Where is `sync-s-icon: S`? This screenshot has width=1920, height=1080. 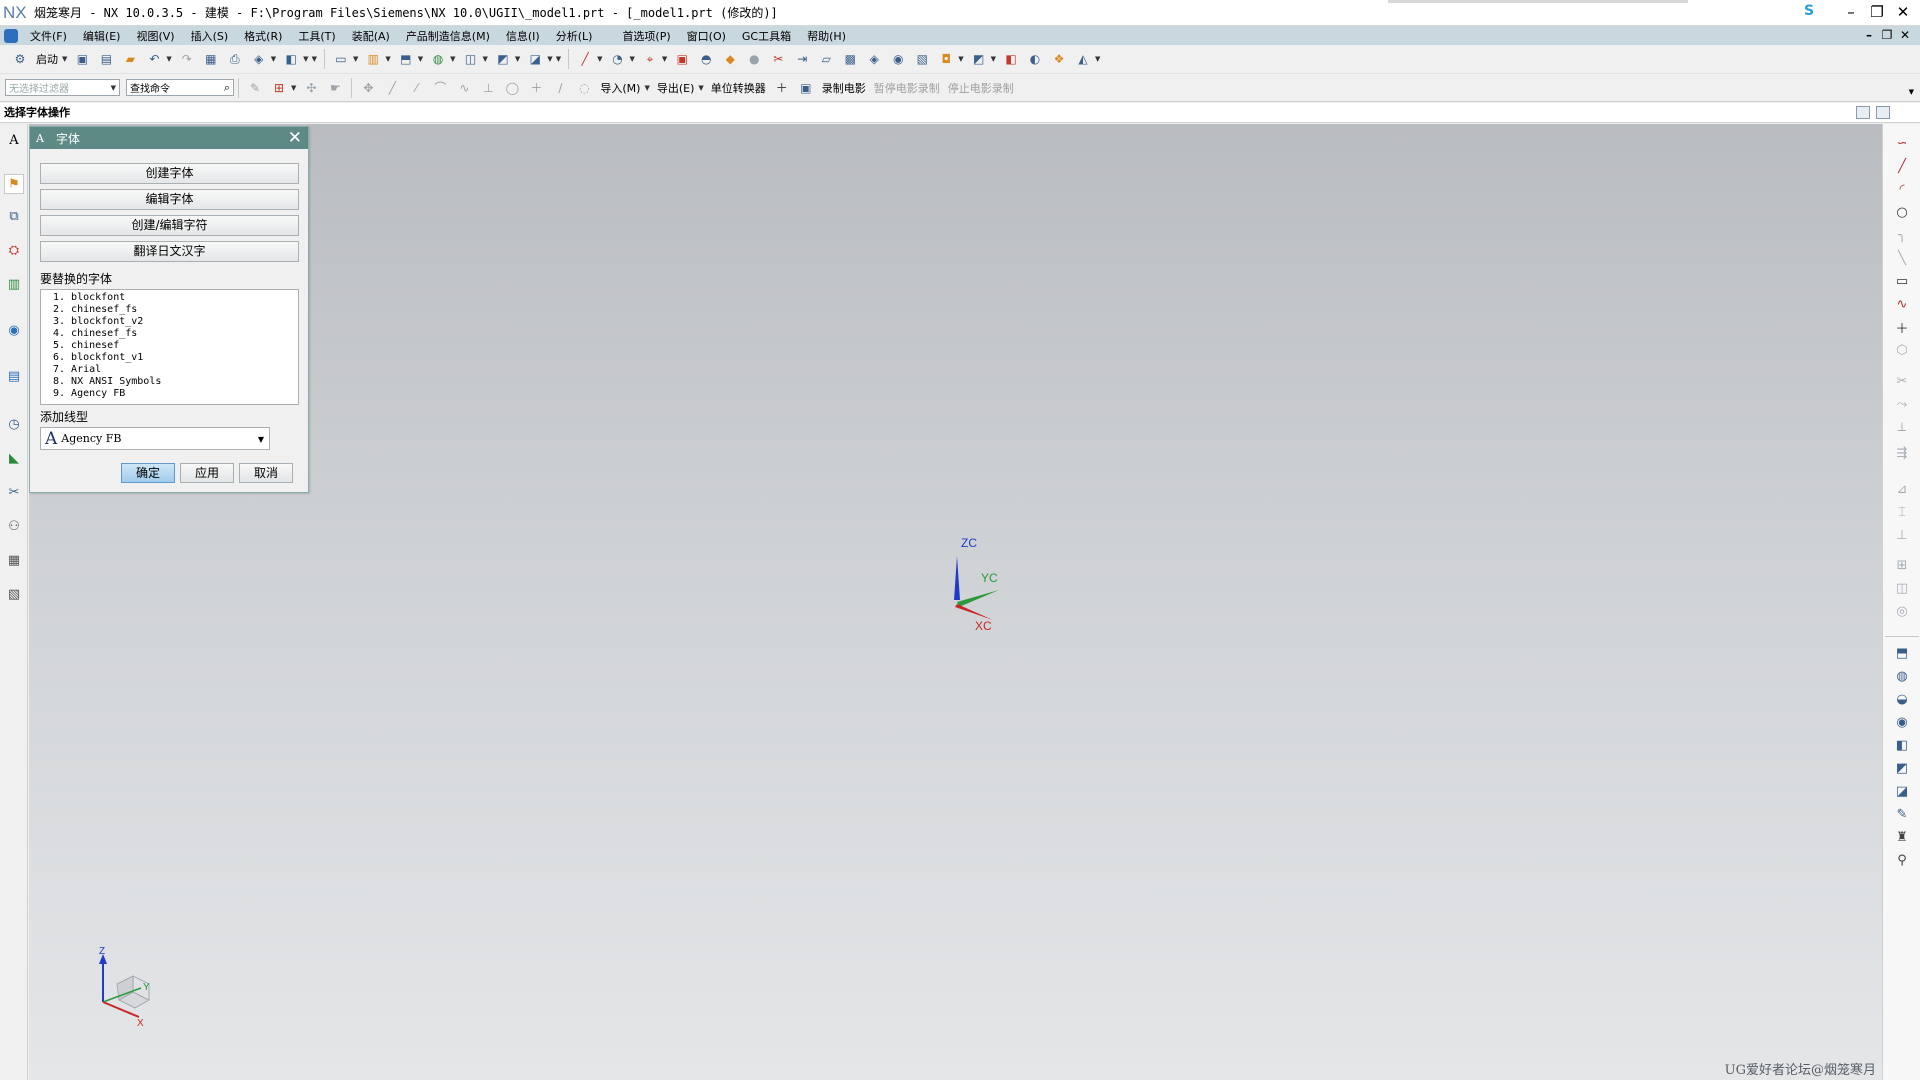
sync-s-icon: S is located at coordinates (1809, 11).